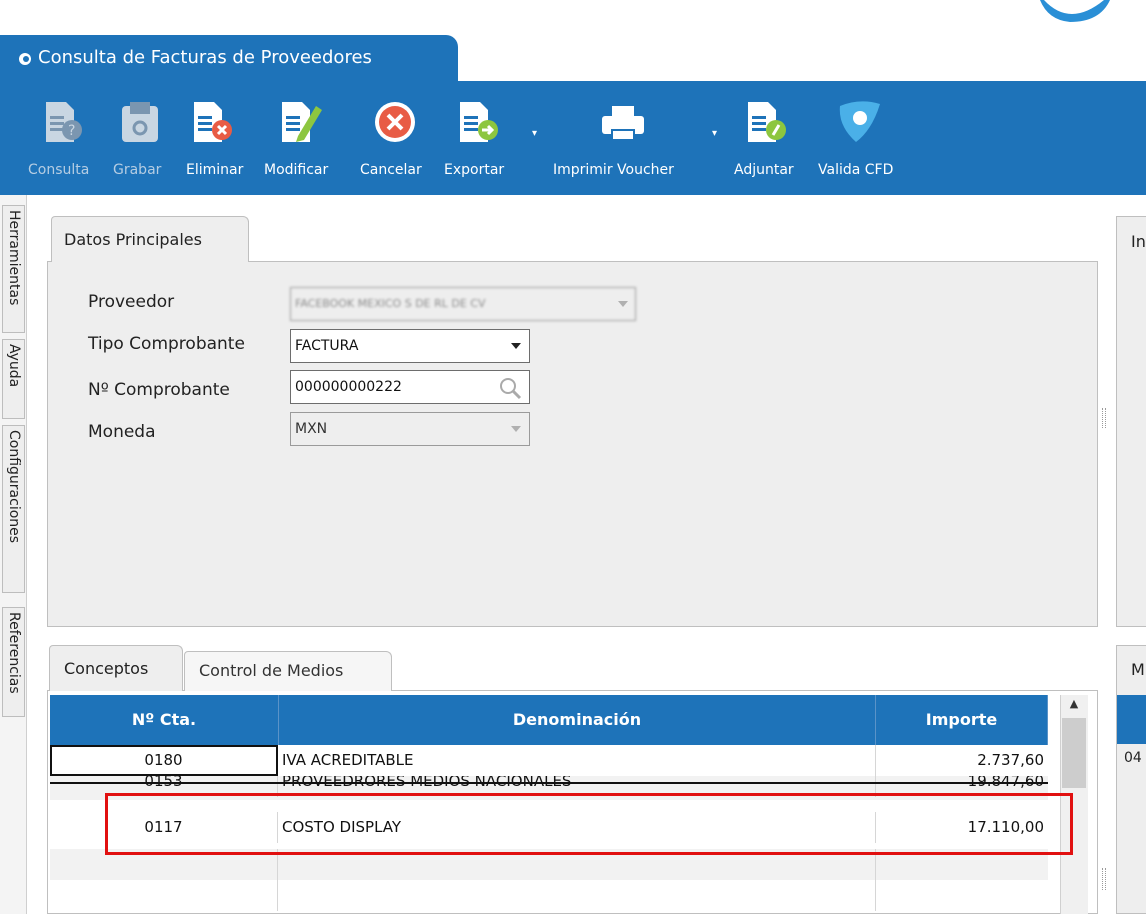 Image resolution: width=1146 pixels, height=914 pixels. What do you see at coordinates (573, 17) in the screenshot?
I see `top-bar` at bounding box center [573, 17].